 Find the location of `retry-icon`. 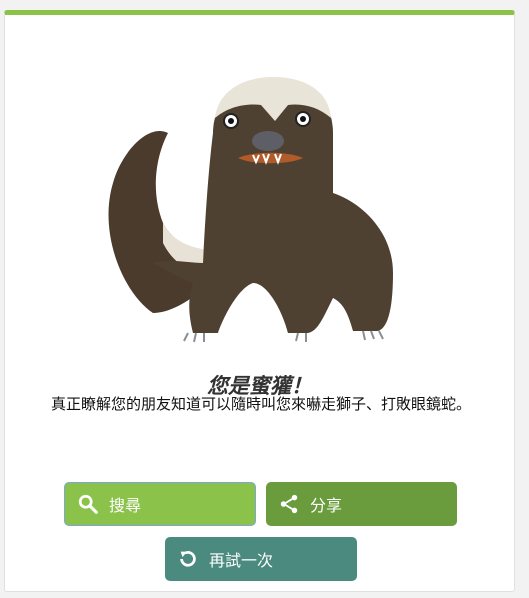

retry-icon is located at coordinates (188, 559).